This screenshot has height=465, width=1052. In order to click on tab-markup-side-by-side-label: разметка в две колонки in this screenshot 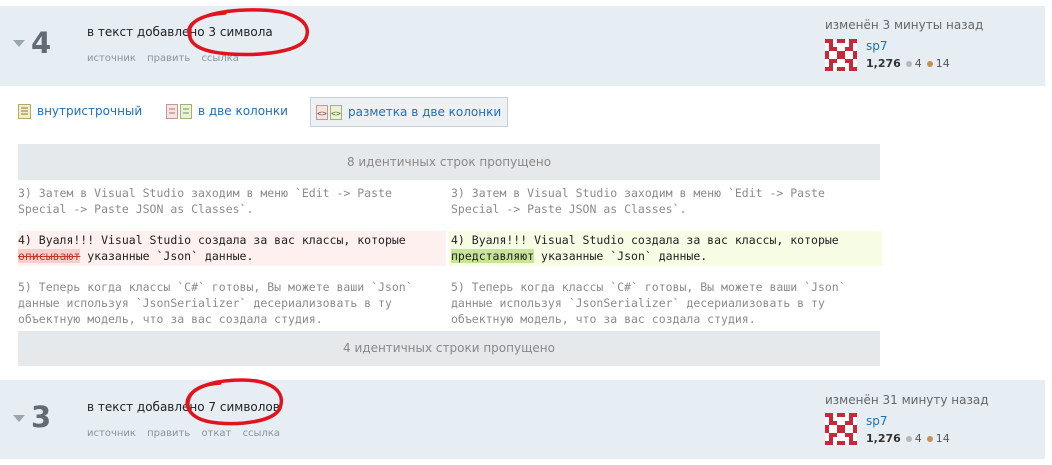, I will do `click(425, 112)`.